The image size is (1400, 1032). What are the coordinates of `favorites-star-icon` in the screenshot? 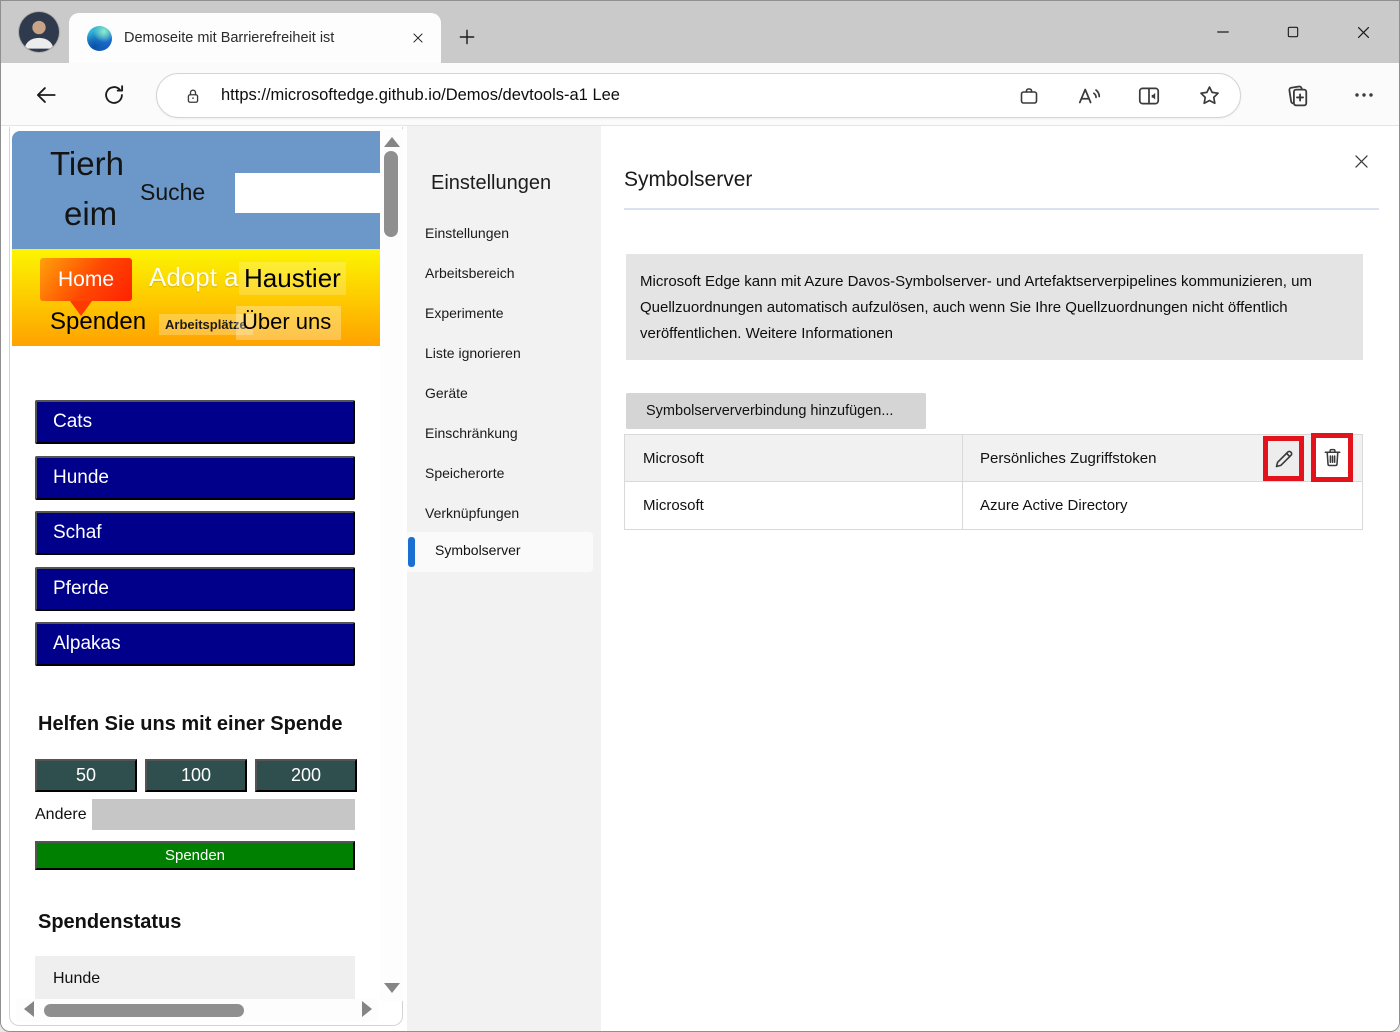 It's located at (1209, 96).